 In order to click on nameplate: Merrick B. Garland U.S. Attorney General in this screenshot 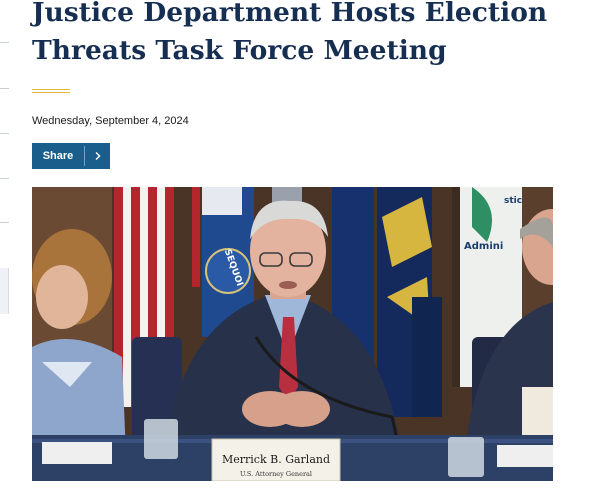, I will do `click(276, 459)`.